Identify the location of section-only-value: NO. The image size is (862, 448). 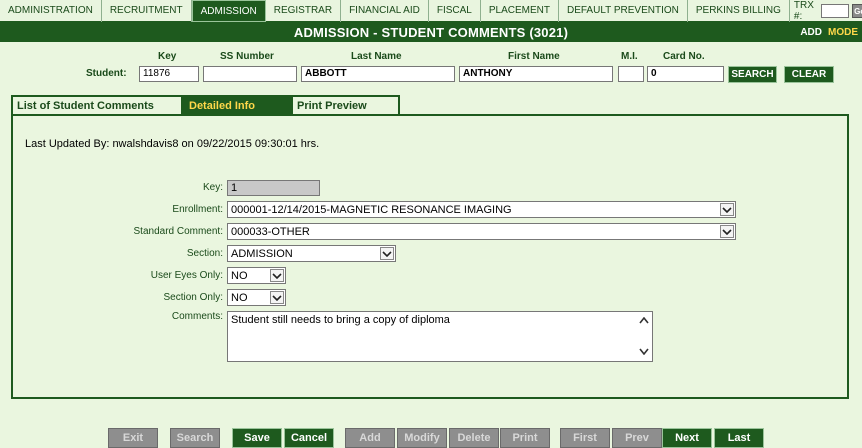
(239, 298).